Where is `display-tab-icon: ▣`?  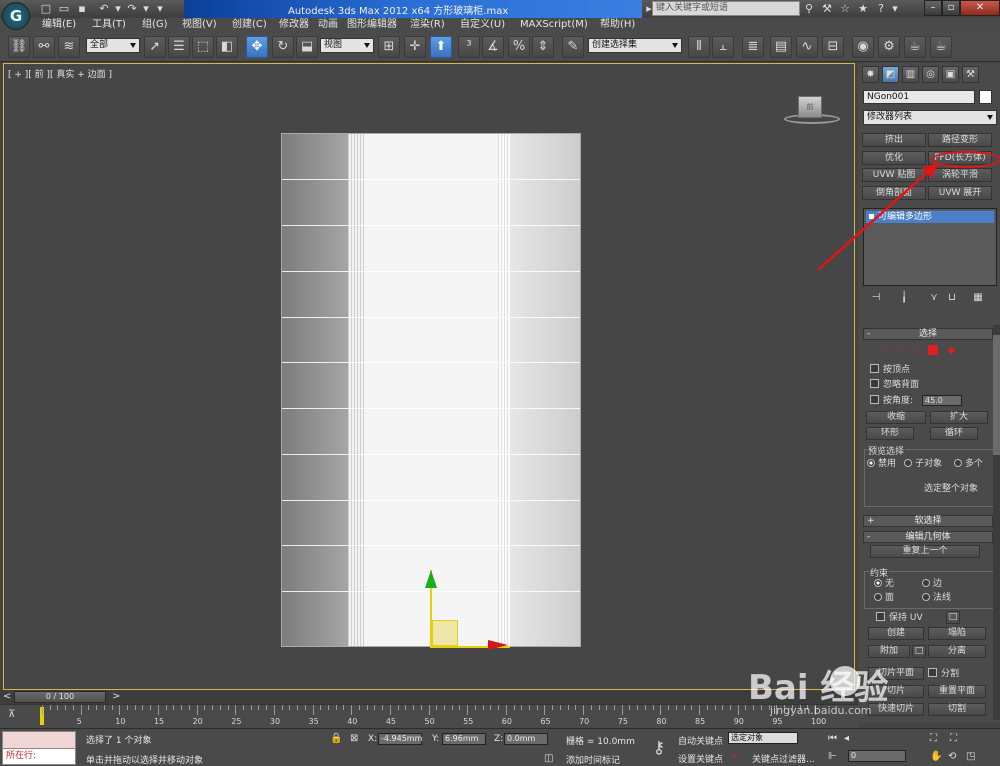 display-tab-icon: ▣ is located at coordinates (950, 74).